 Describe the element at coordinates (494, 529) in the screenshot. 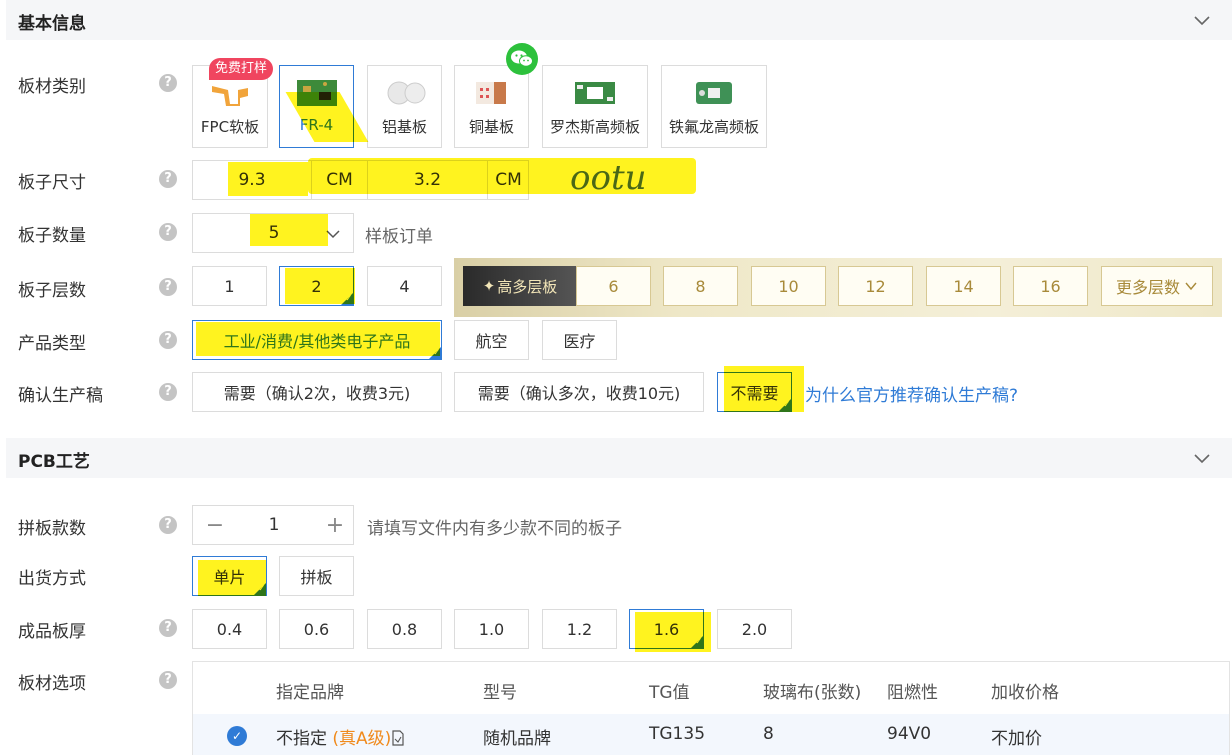

I see `panel-count-hint: 请填写文件内有多少款不同的板子` at that location.